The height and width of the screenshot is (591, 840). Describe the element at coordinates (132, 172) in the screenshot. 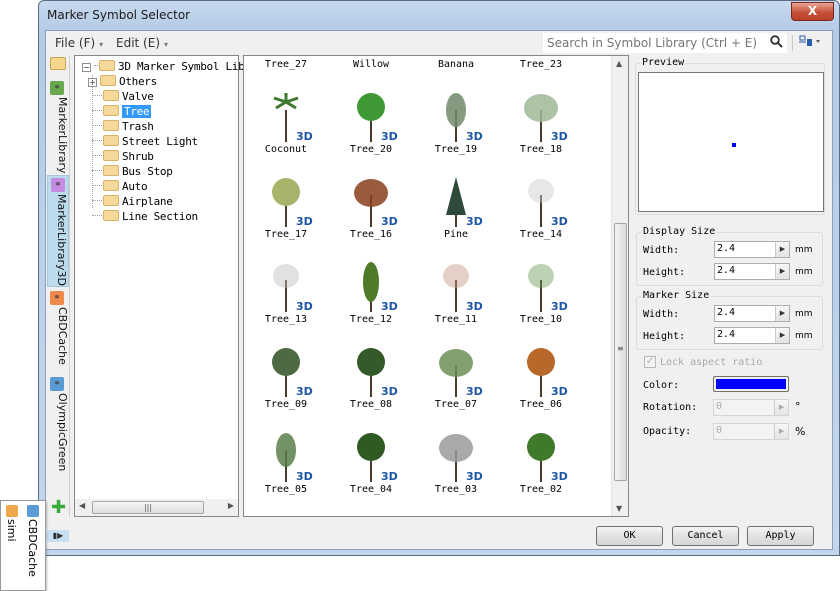

I see `tree-node-bus-stop: Bus Stop` at that location.